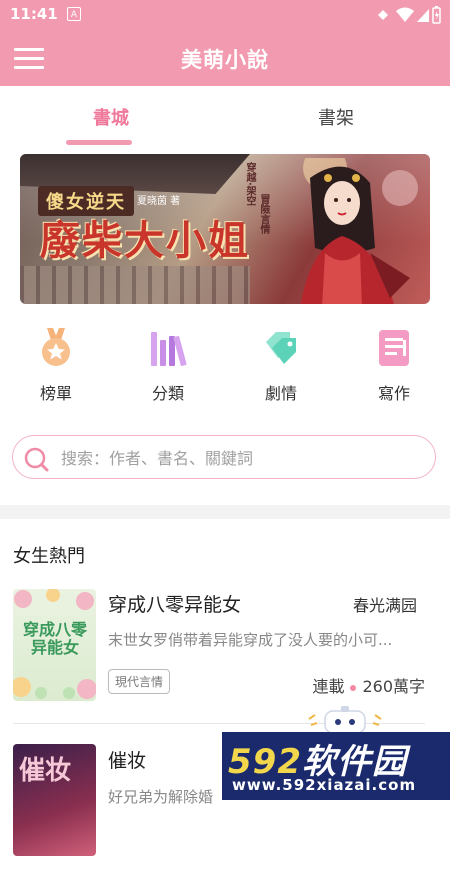 The image size is (450, 892). What do you see at coordinates (111, 117) in the screenshot?
I see `tab-bookstore: 書城` at bounding box center [111, 117].